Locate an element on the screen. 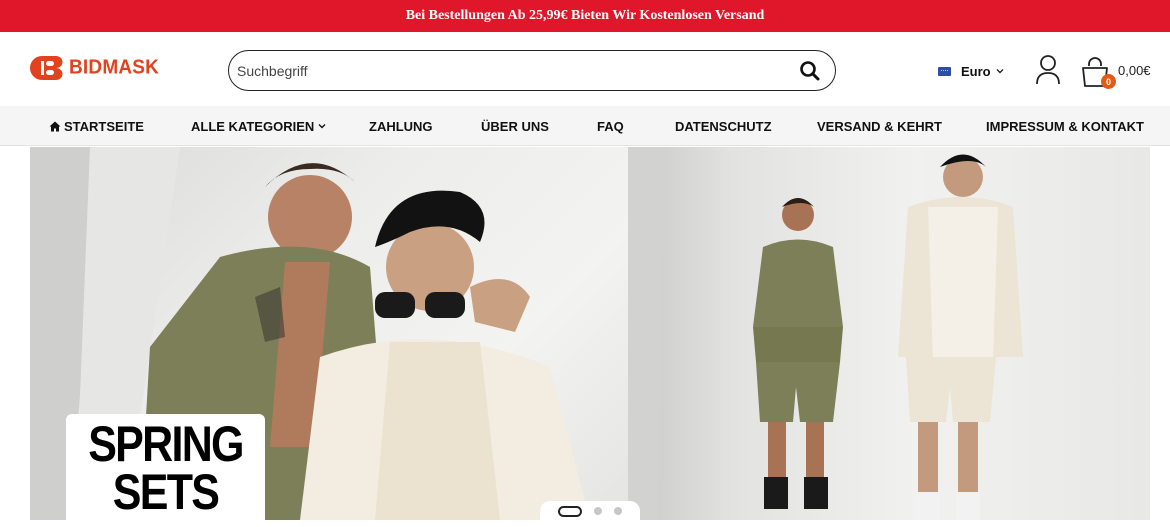  account-icon is located at coordinates (1048, 70).